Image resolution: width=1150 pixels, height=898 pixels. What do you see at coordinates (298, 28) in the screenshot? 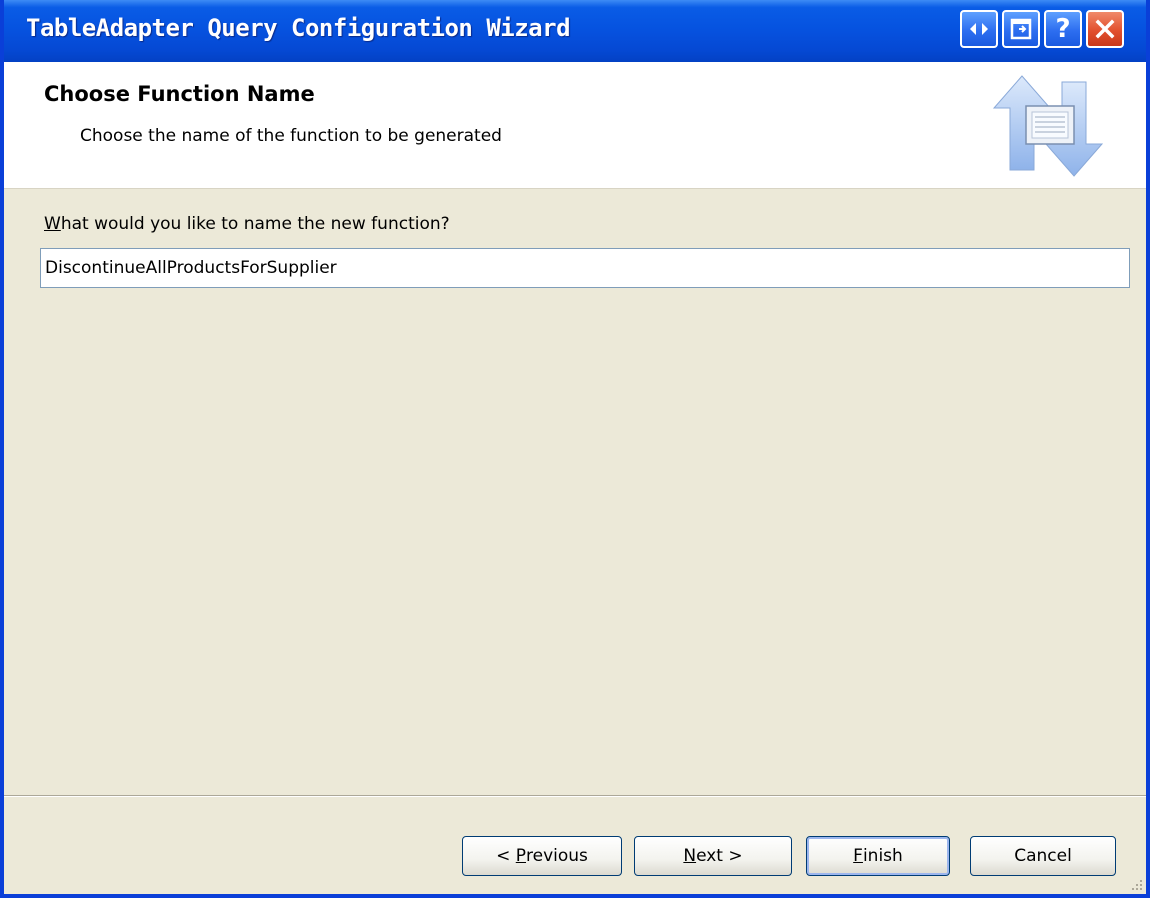
I see `window-title: TableAdapter Query Configuration Wizard` at bounding box center [298, 28].